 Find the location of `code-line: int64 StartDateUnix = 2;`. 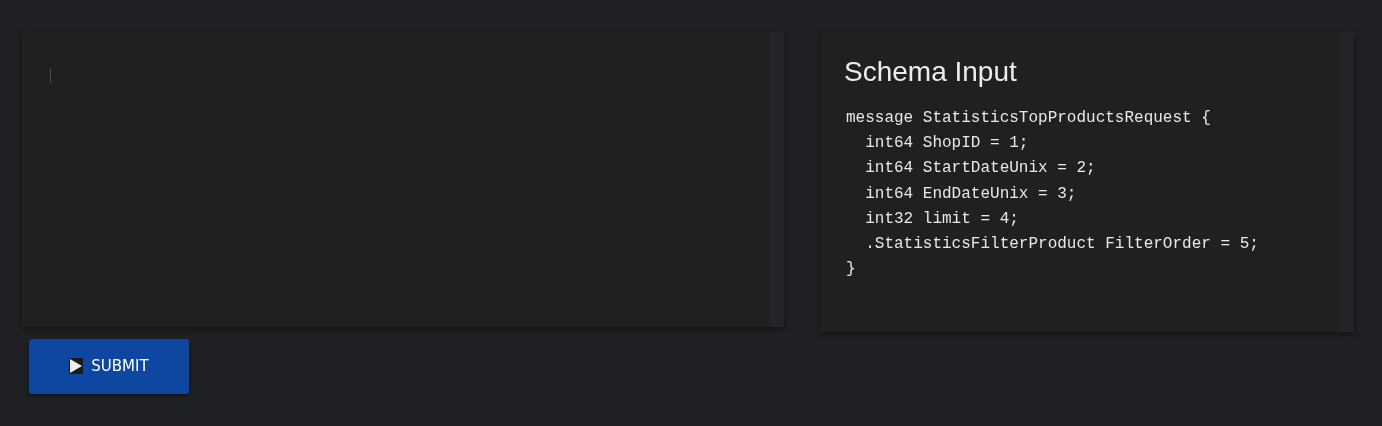

code-line: int64 StartDateUnix = 2; is located at coordinates (980, 169).